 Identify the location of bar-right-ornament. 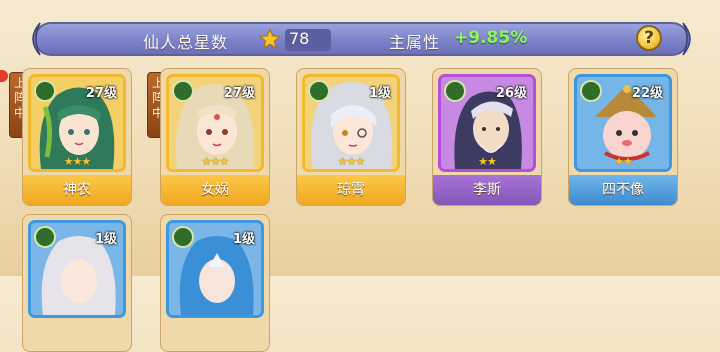
(686, 39).